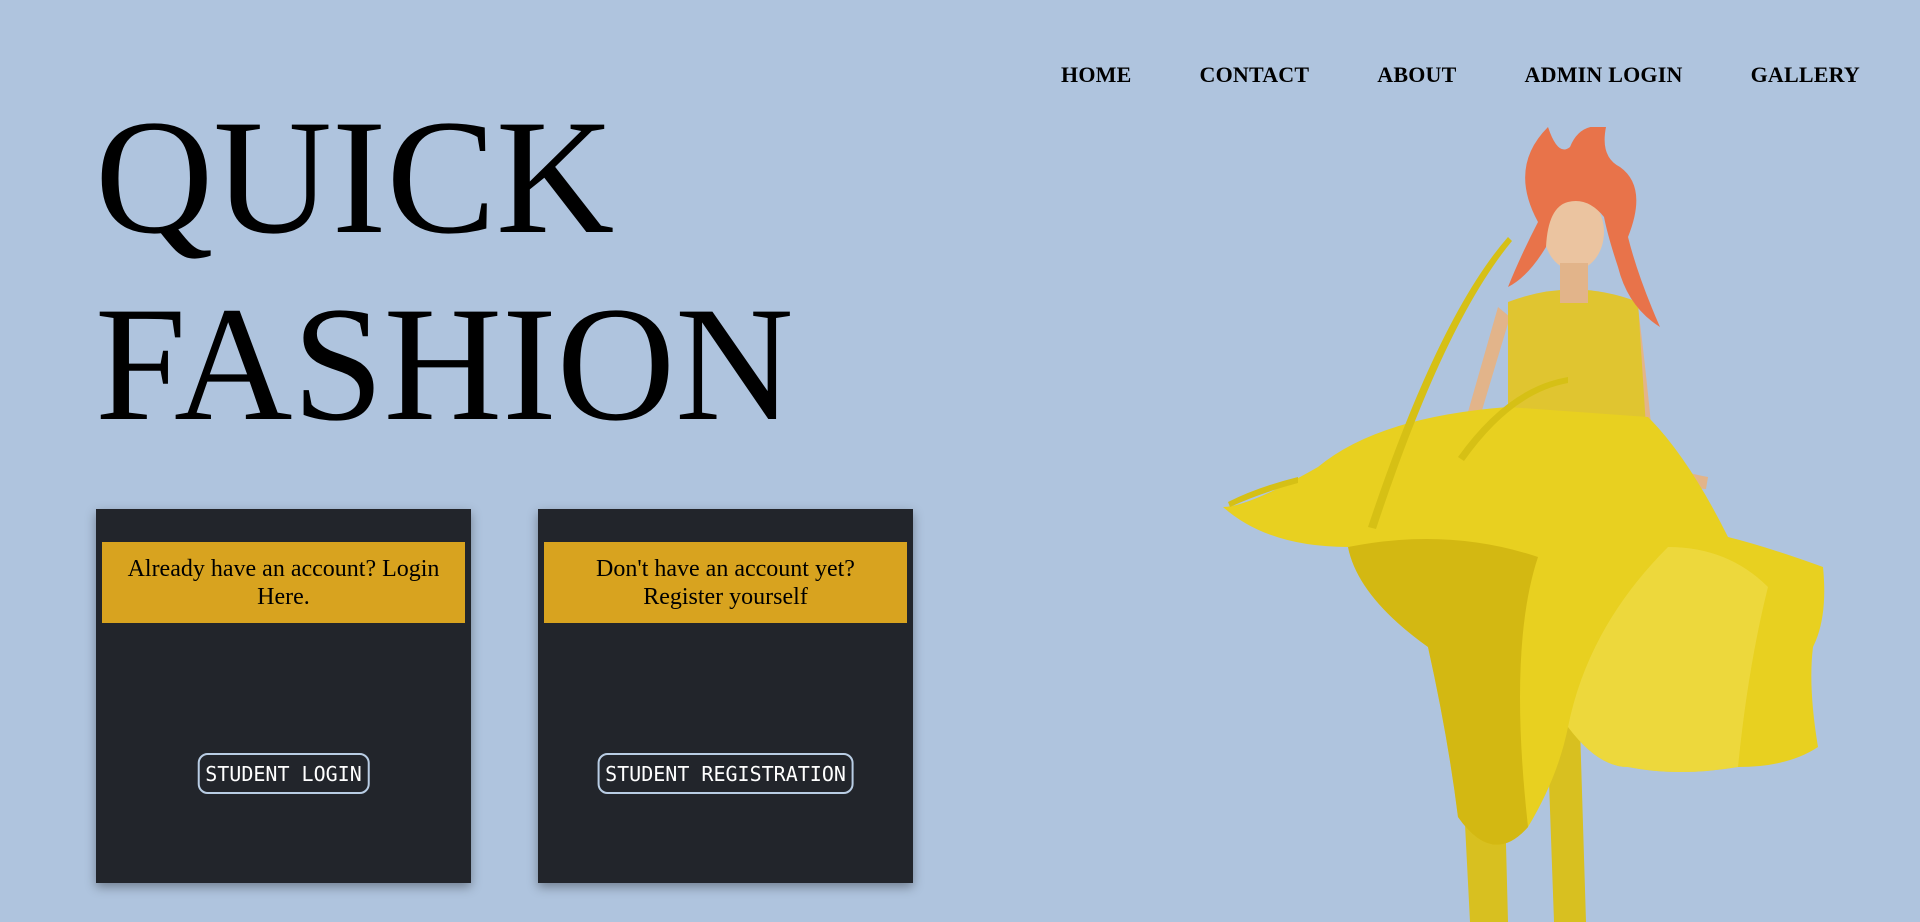  I want to click on model-neck, so click(1574, 283).